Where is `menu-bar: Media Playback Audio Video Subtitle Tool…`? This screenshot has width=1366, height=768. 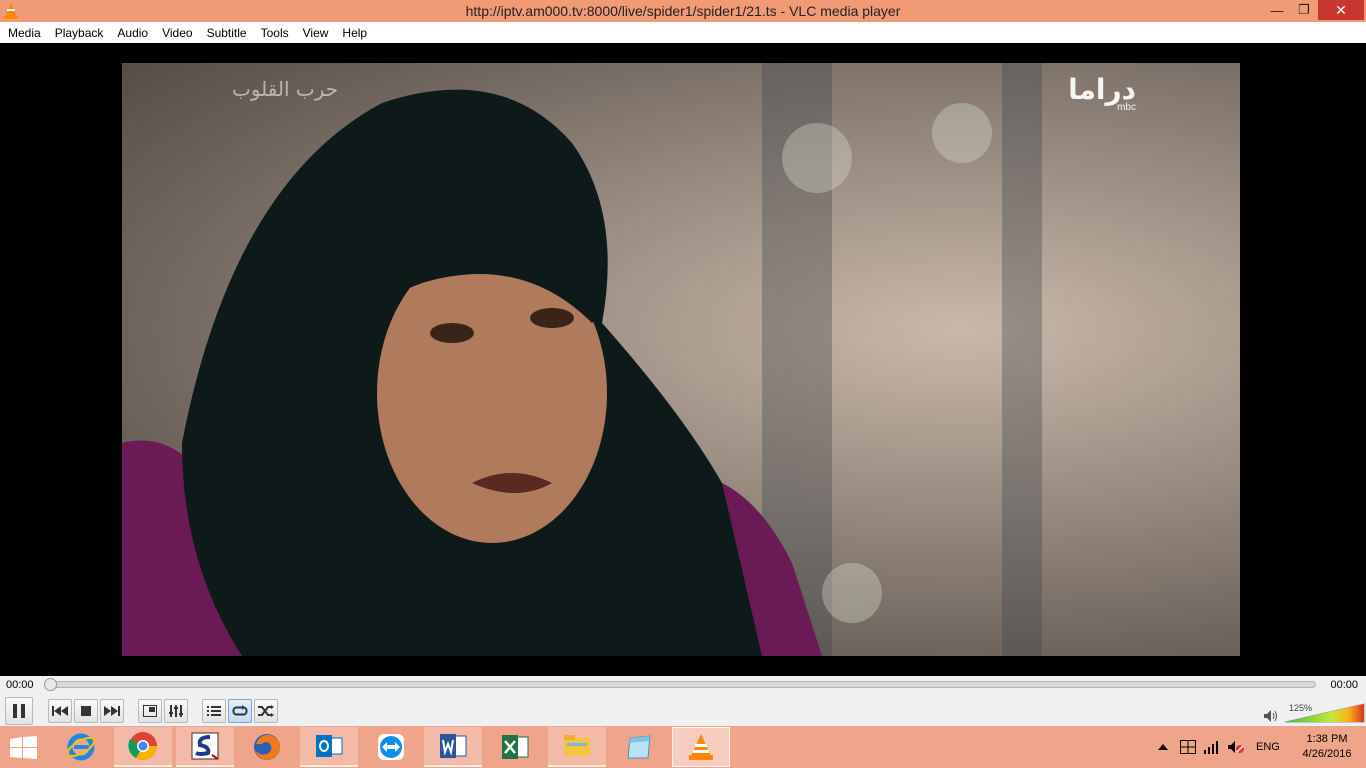
menu-bar: Media Playback Audio Video Subtitle Tool… is located at coordinates (683, 32).